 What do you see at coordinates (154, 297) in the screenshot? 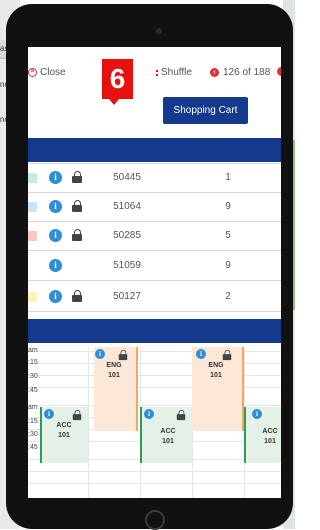
I see `table-row: i 50127 2` at bounding box center [154, 297].